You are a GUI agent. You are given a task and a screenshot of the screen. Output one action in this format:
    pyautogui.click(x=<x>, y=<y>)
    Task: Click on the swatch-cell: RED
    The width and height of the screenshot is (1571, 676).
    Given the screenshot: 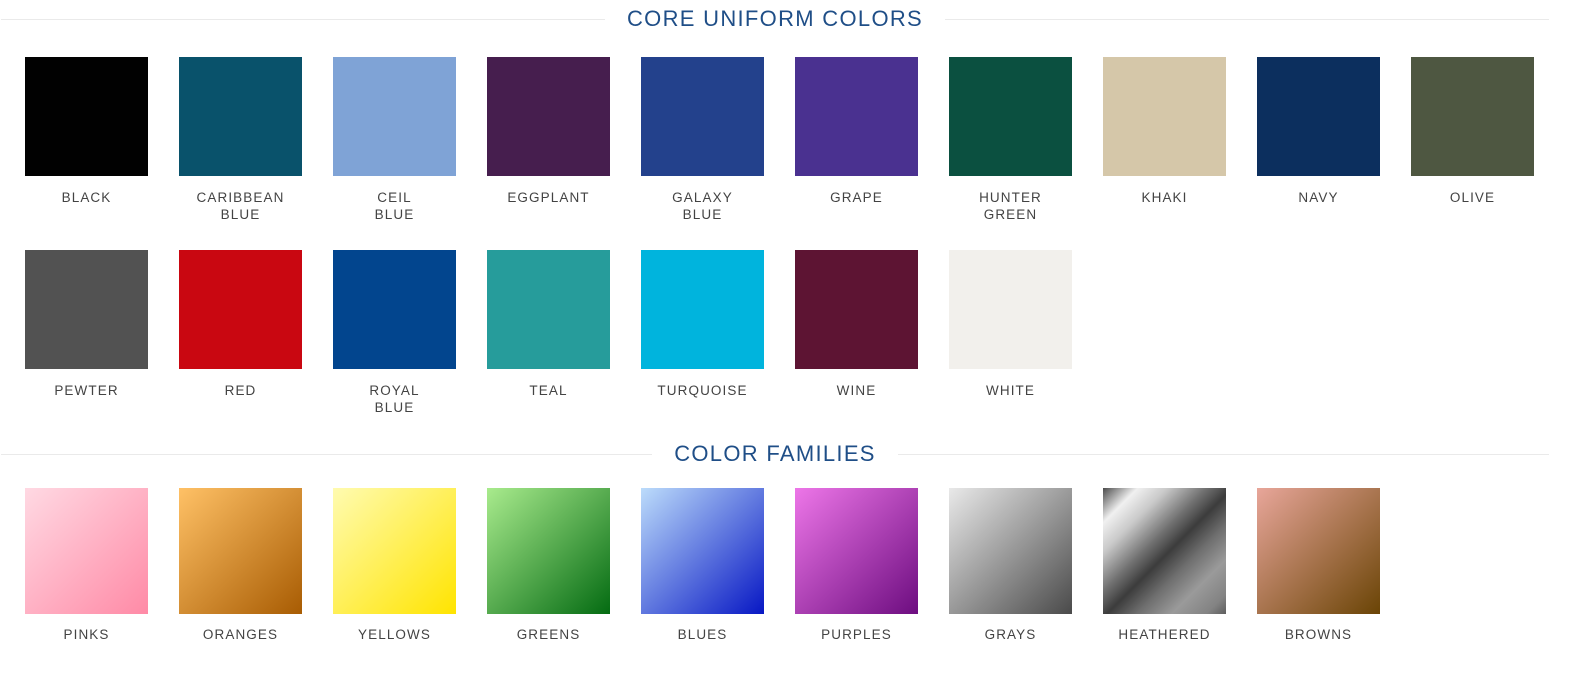 What is the action you would take?
    pyautogui.click(x=240, y=333)
    